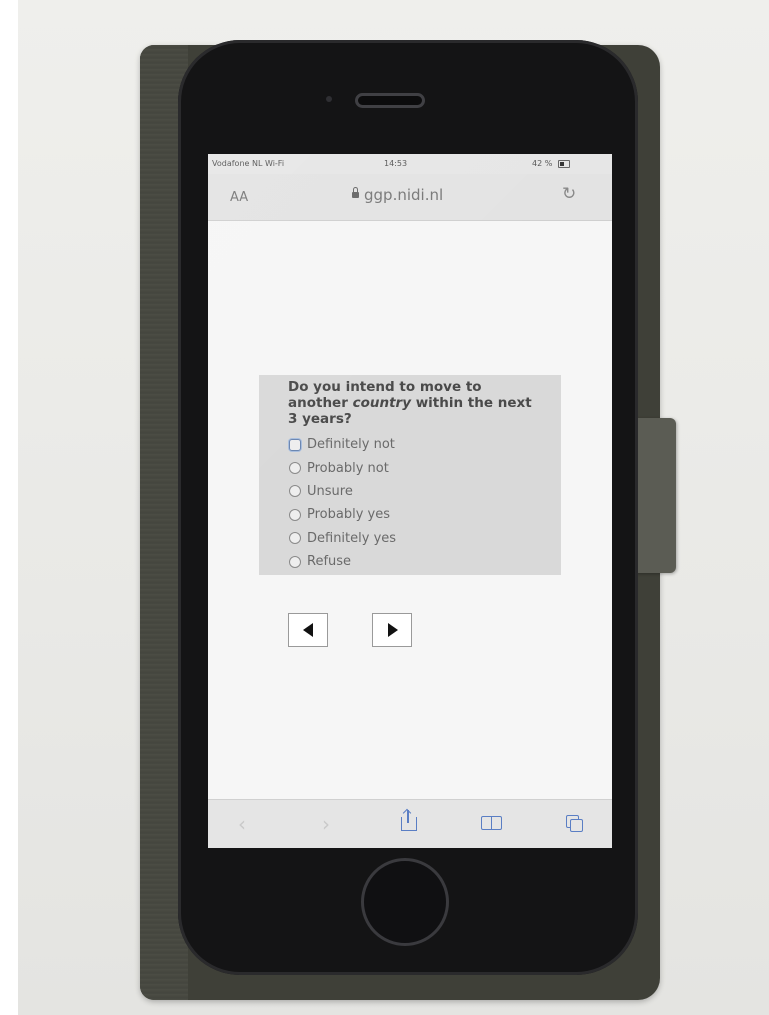 Image resolution: width=769 pixels, height=1015 pixels. What do you see at coordinates (403, 195) in the screenshot?
I see `url-text: ggp.nidi.nl` at bounding box center [403, 195].